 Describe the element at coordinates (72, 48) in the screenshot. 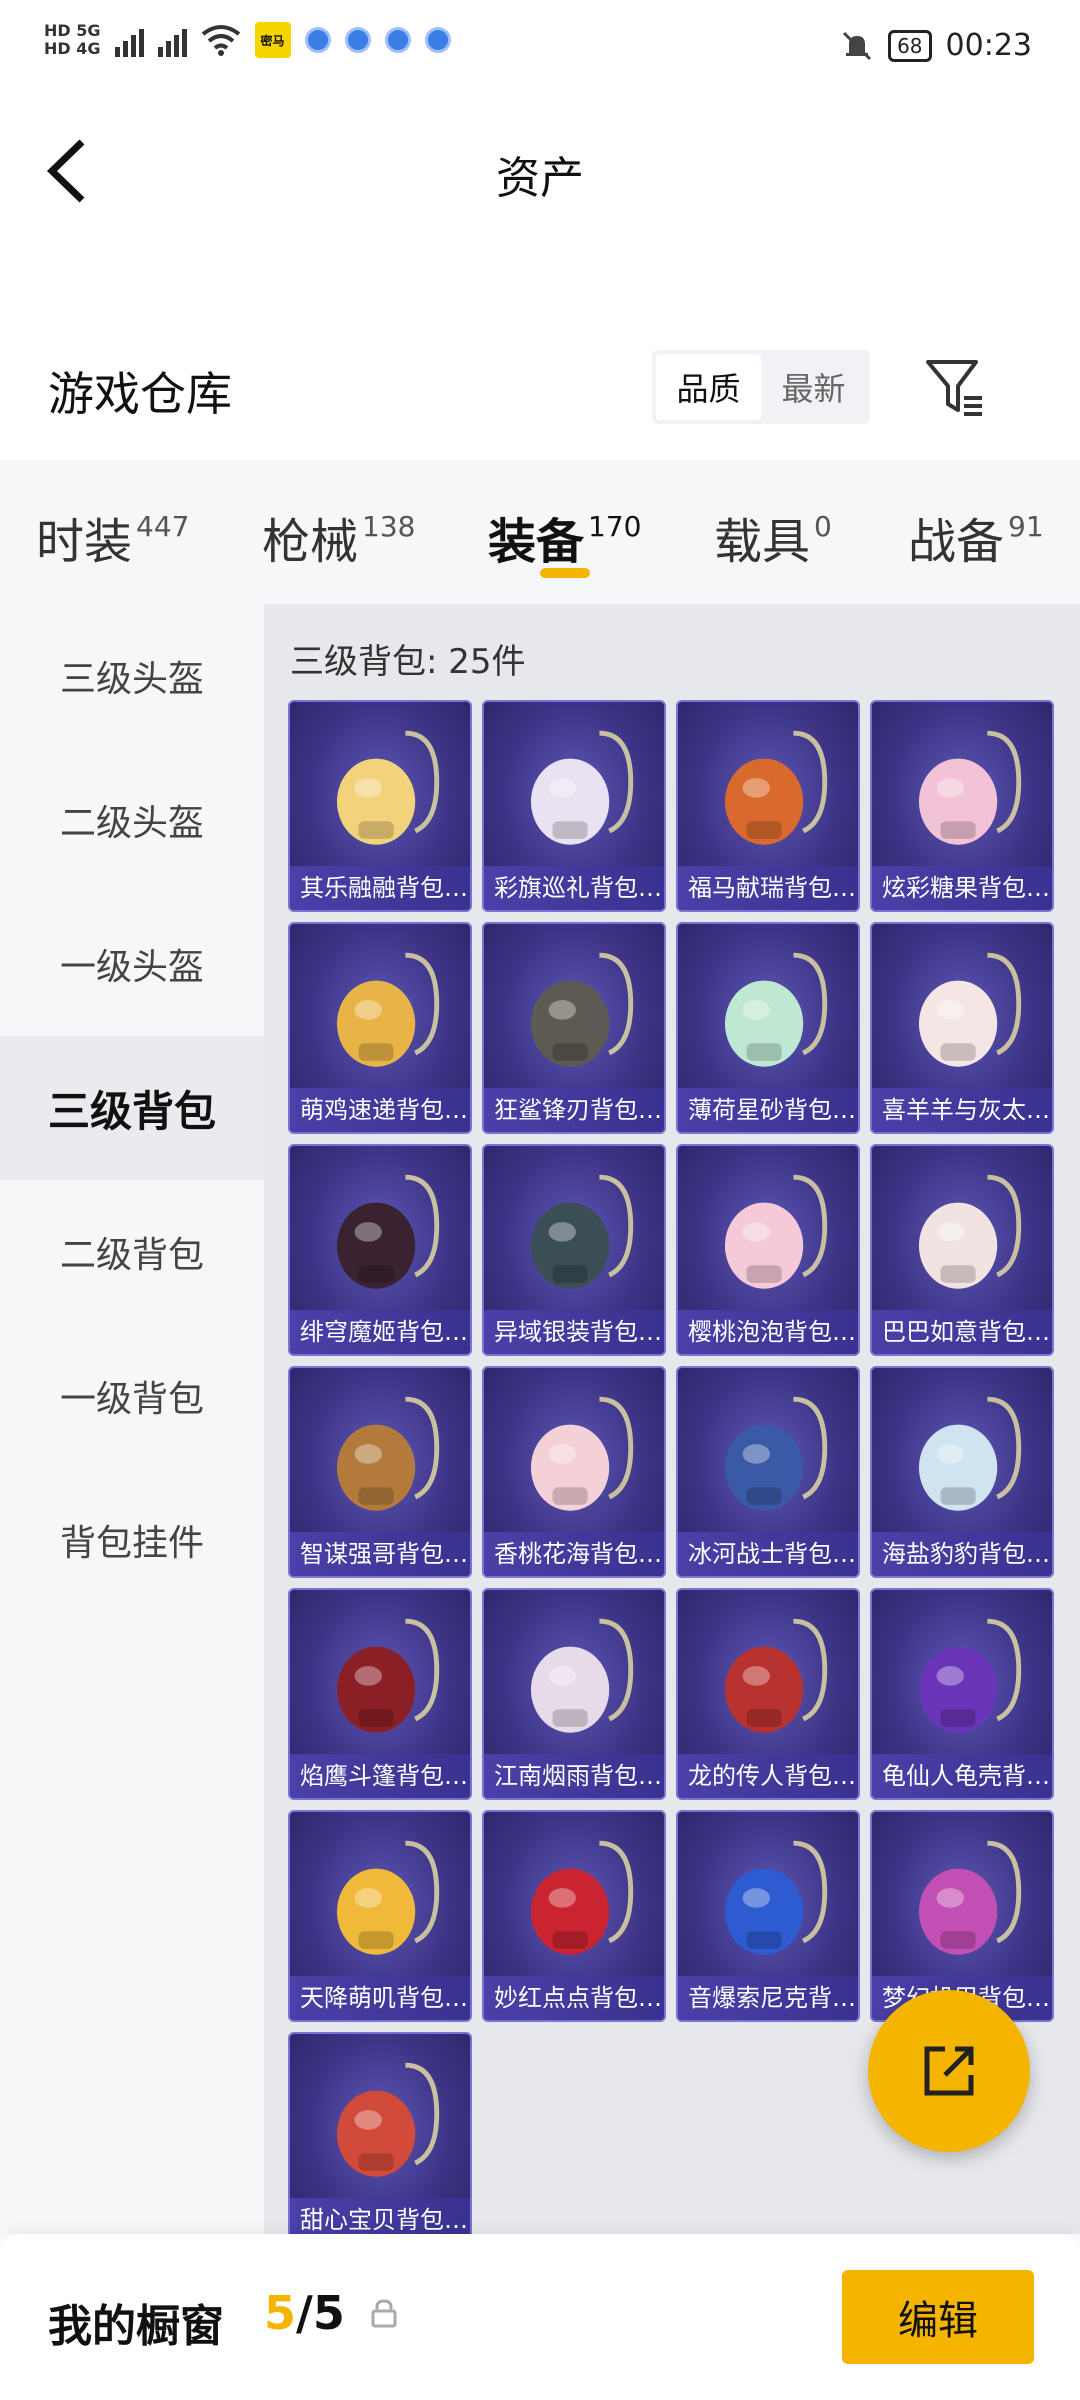

I see `network-label-2: HD 4G` at that location.